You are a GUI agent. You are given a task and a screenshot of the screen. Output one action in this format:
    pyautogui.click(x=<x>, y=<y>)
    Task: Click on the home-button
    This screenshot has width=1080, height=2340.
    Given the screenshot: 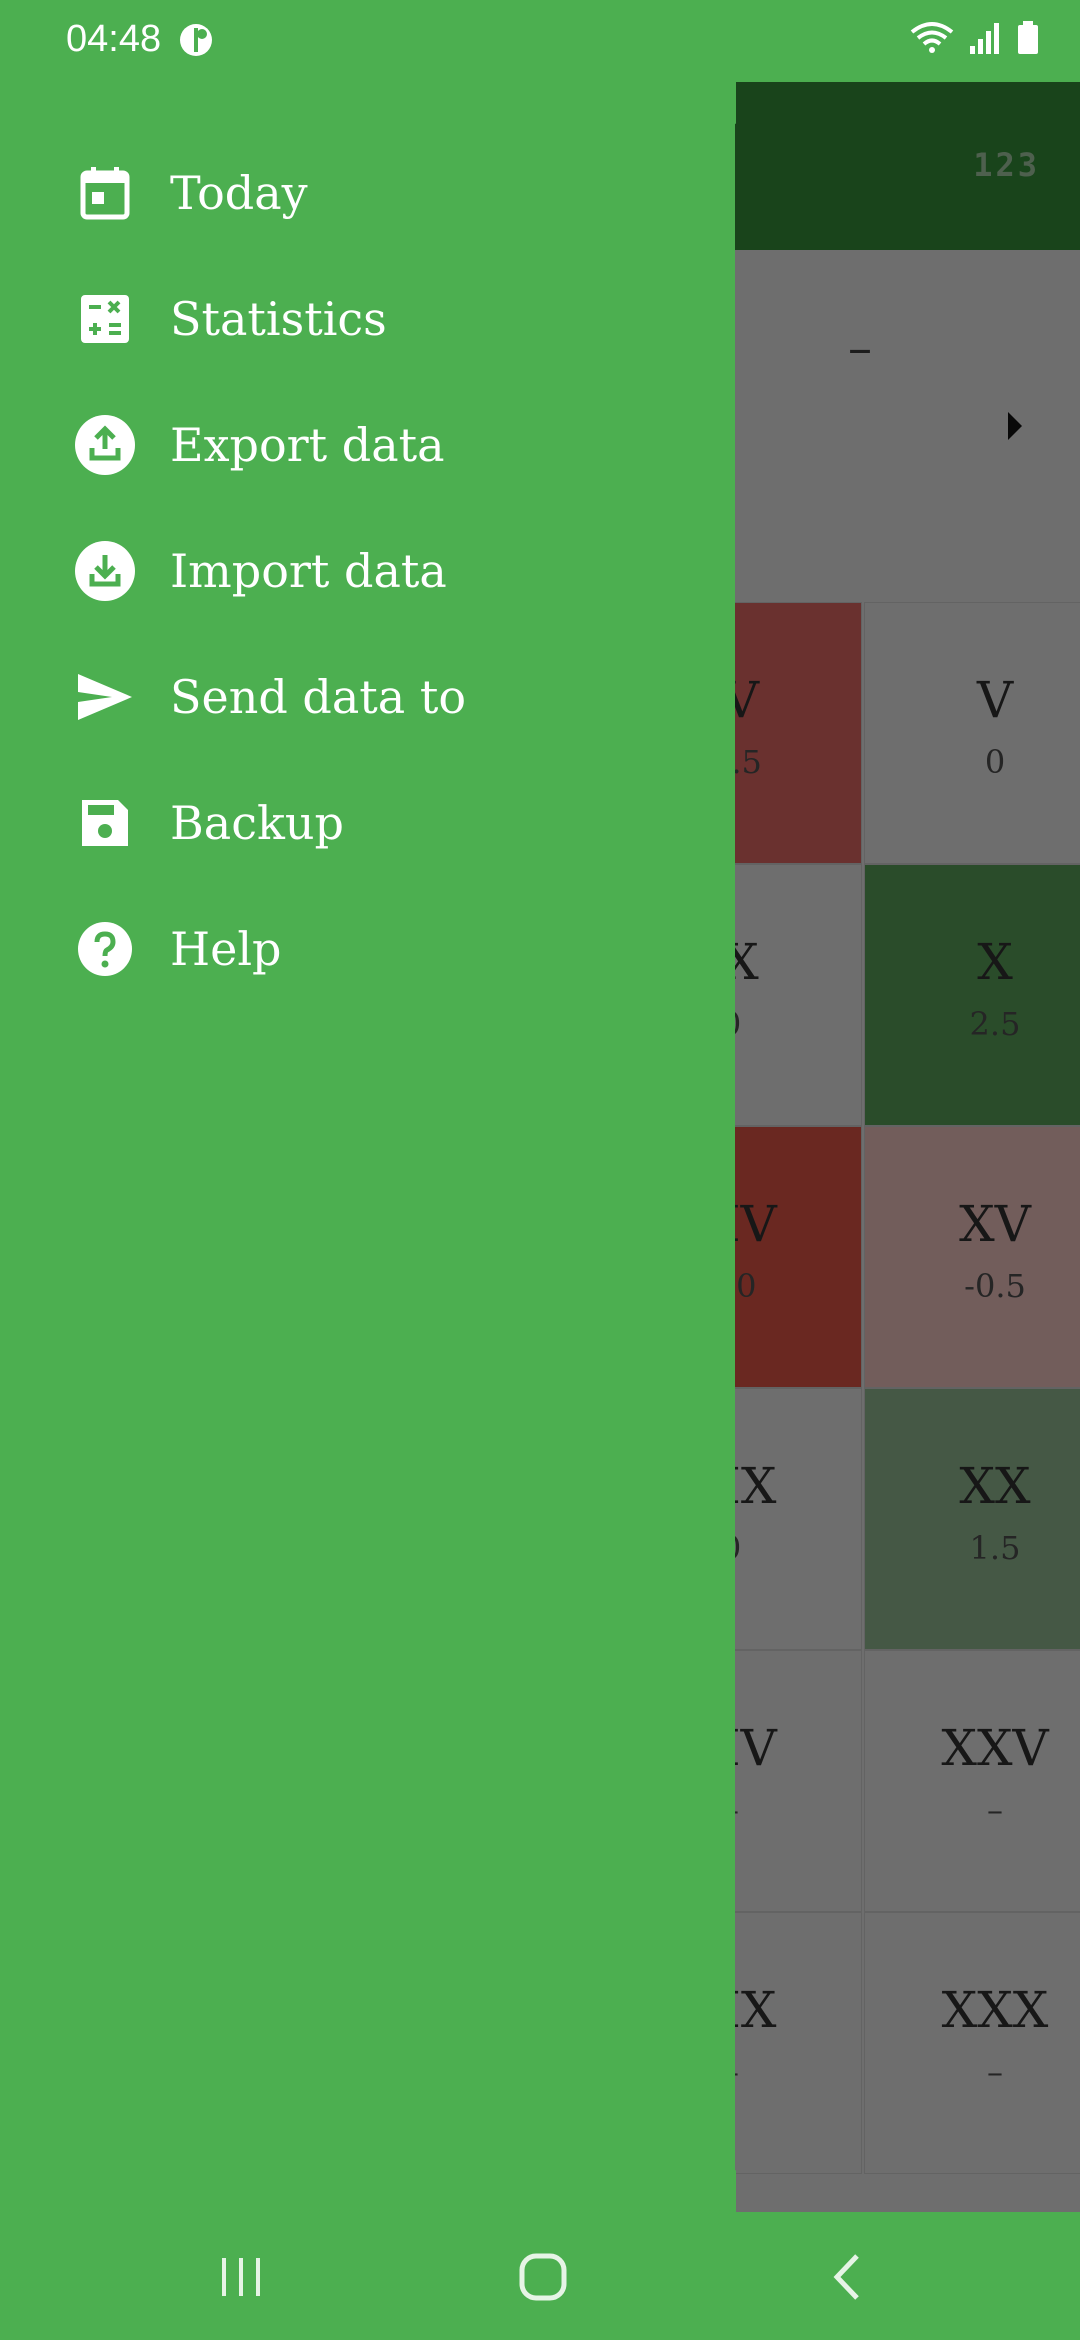 What is the action you would take?
    pyautogui.click(x=543, y=2277)
    